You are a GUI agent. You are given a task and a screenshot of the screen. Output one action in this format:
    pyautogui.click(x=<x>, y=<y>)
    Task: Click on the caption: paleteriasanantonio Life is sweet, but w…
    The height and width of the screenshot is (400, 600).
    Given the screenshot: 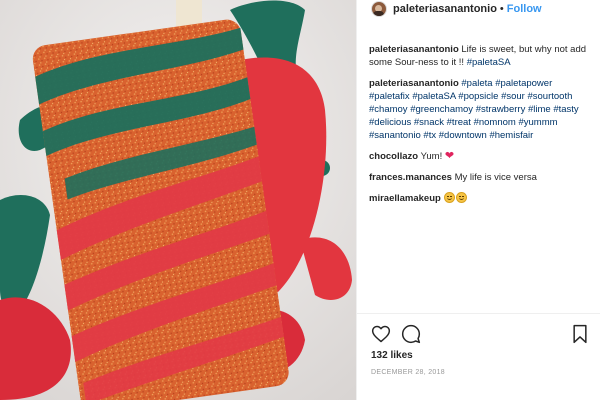 What is the action you would take?
    pyautogui.click(x=482, y=56)
    